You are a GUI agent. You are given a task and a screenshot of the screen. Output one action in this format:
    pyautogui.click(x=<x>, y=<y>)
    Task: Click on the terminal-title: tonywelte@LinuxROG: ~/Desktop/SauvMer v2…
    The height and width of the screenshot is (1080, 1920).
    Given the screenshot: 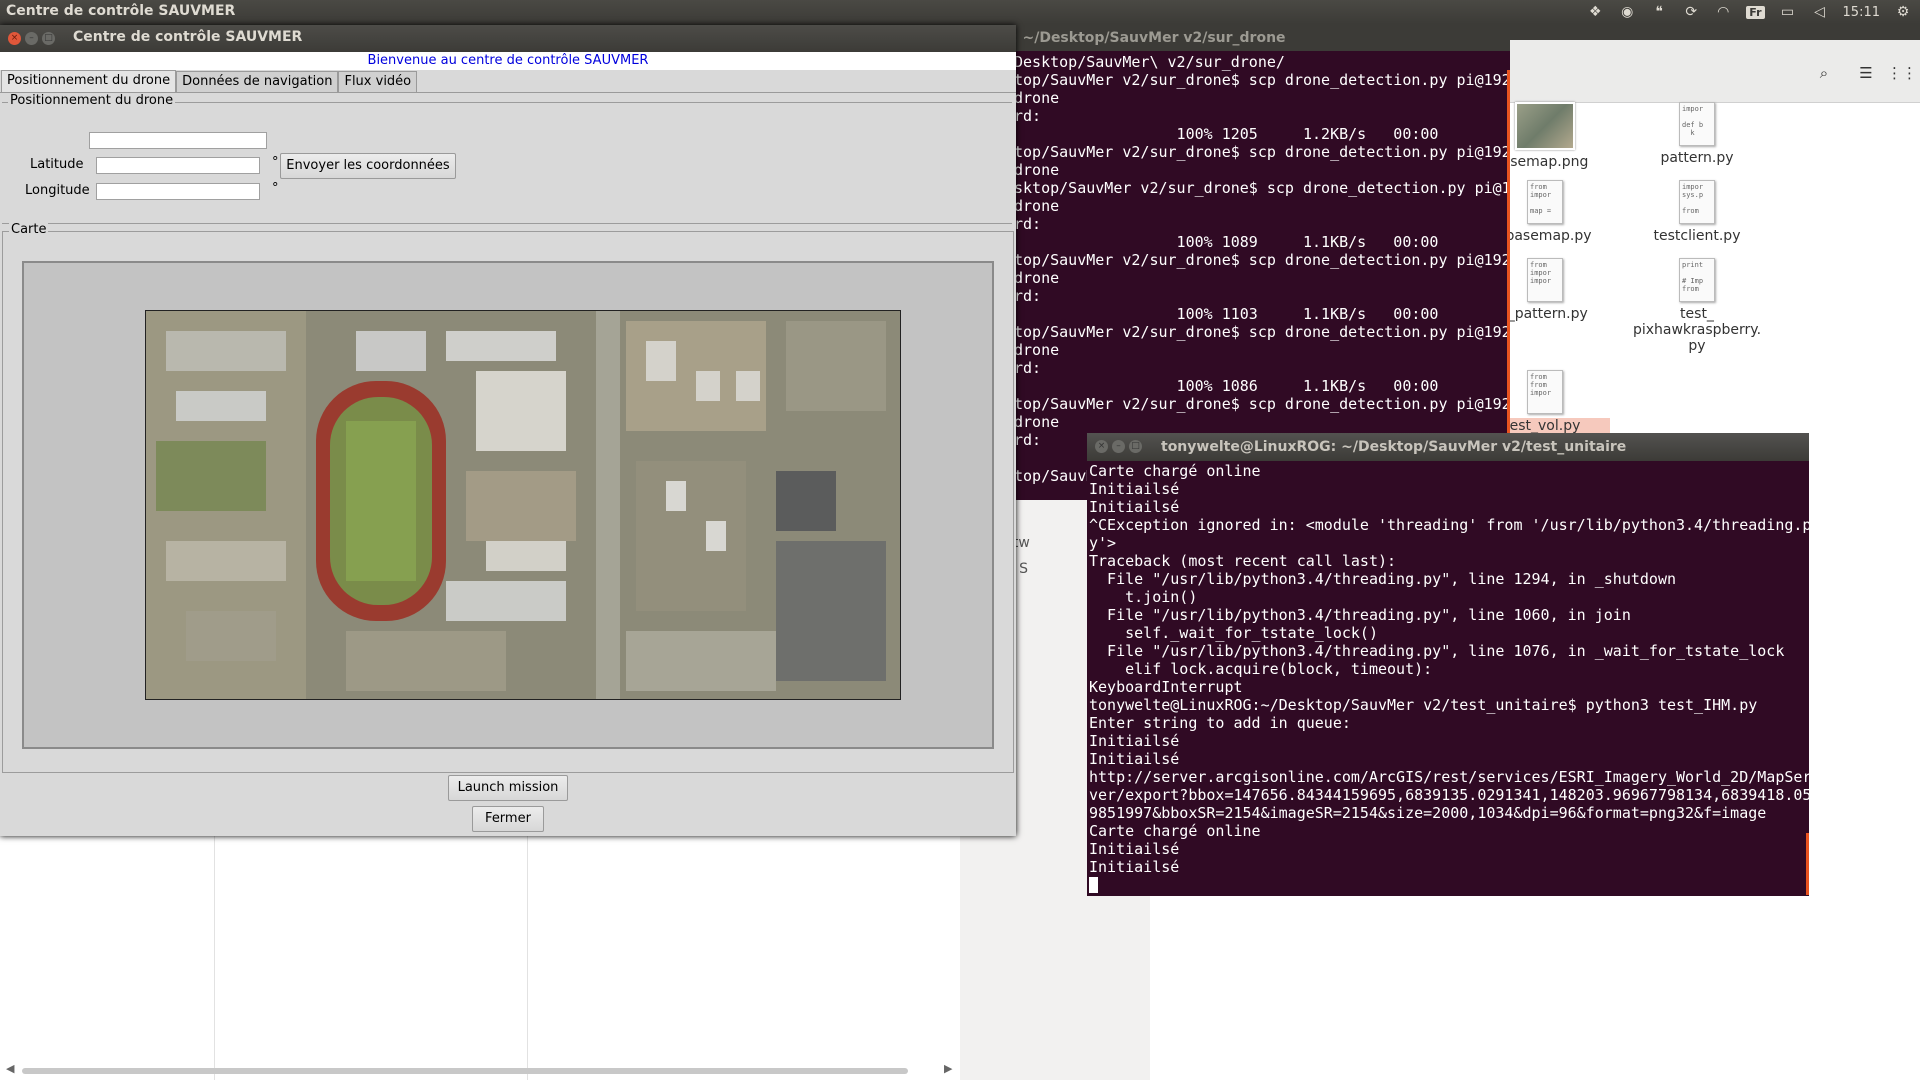 What is the action you would take?
    pyautogui.click(x=1394, y=447)
    